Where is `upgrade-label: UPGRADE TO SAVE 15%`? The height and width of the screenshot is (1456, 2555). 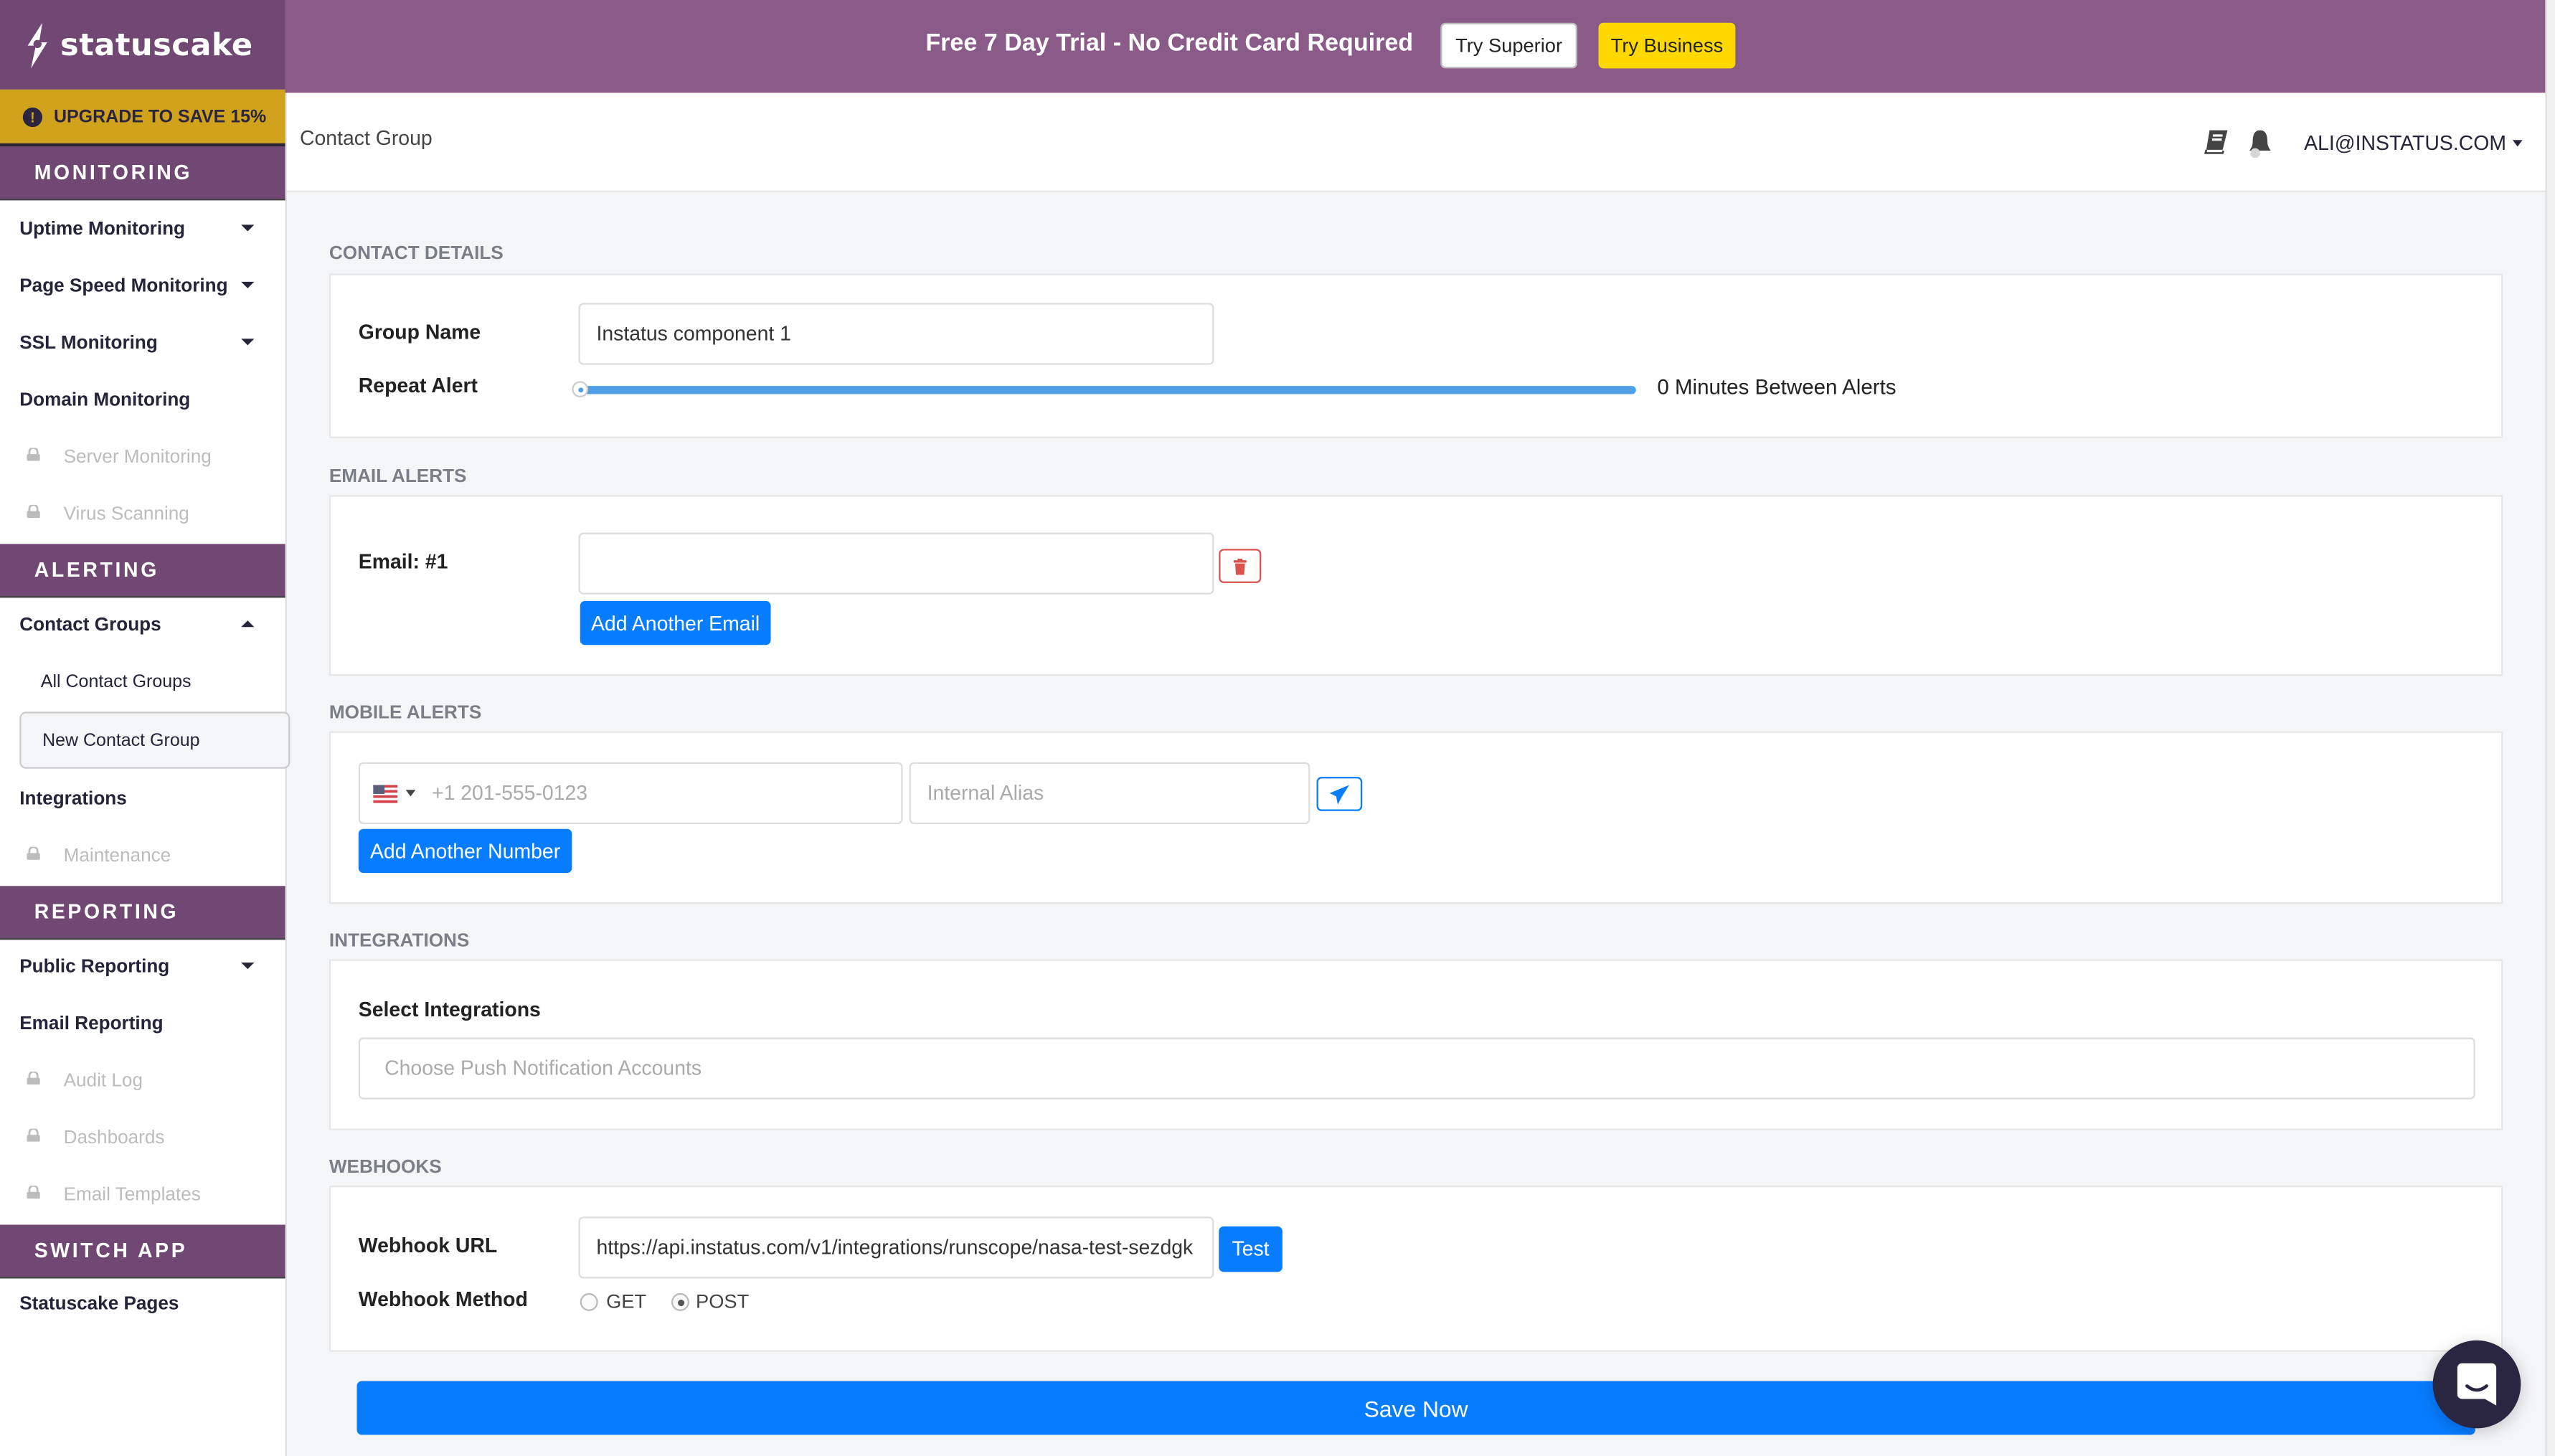
upgrade-label: UPGRADE TO SAVE 15% is located at coordinates (160, 116).